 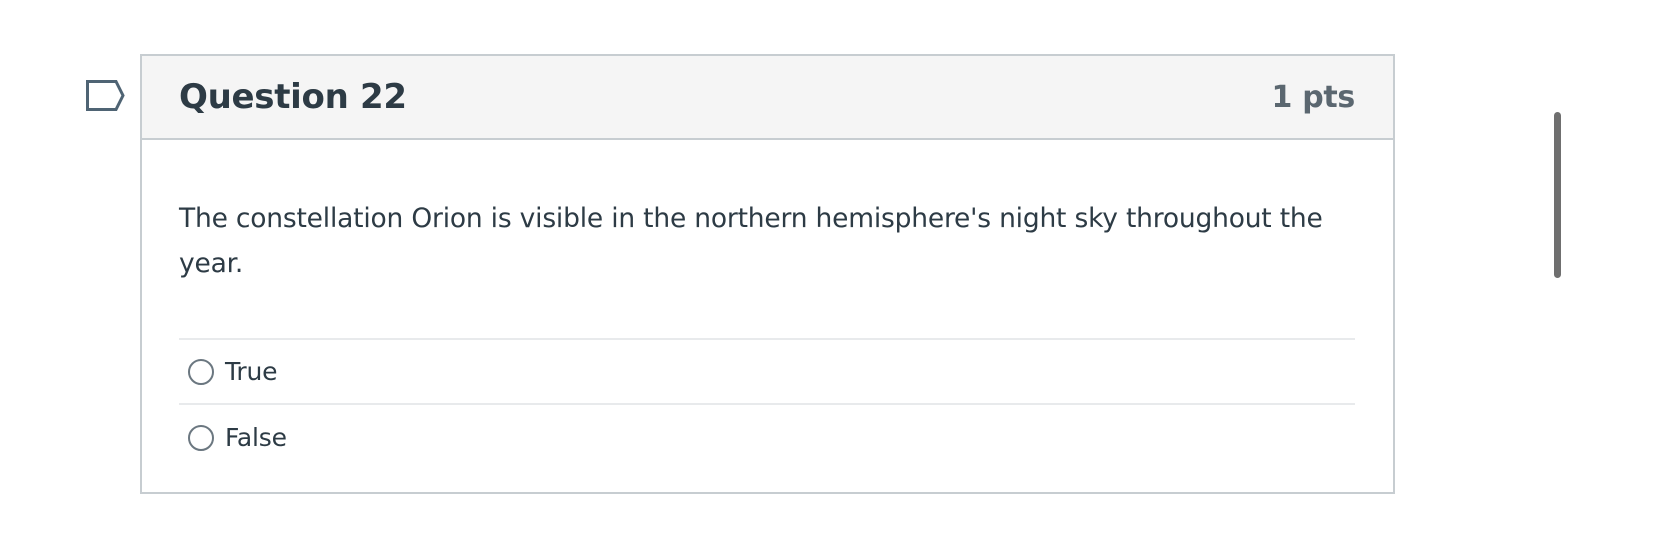 What do you see at coordinates (767, 437) in the screenshot?
I see `answer-option-false: False` at bounding box center [767, 437].